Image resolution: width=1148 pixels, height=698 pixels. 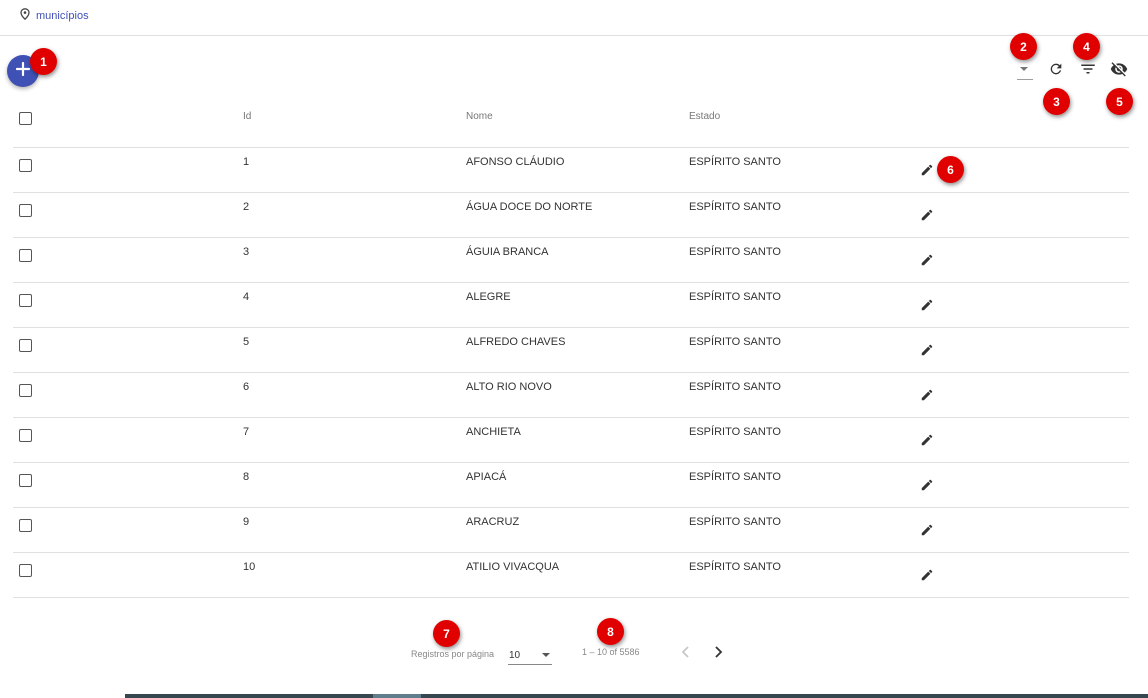 I want to click on chevron-right-icon, so click(x=718, y=654).